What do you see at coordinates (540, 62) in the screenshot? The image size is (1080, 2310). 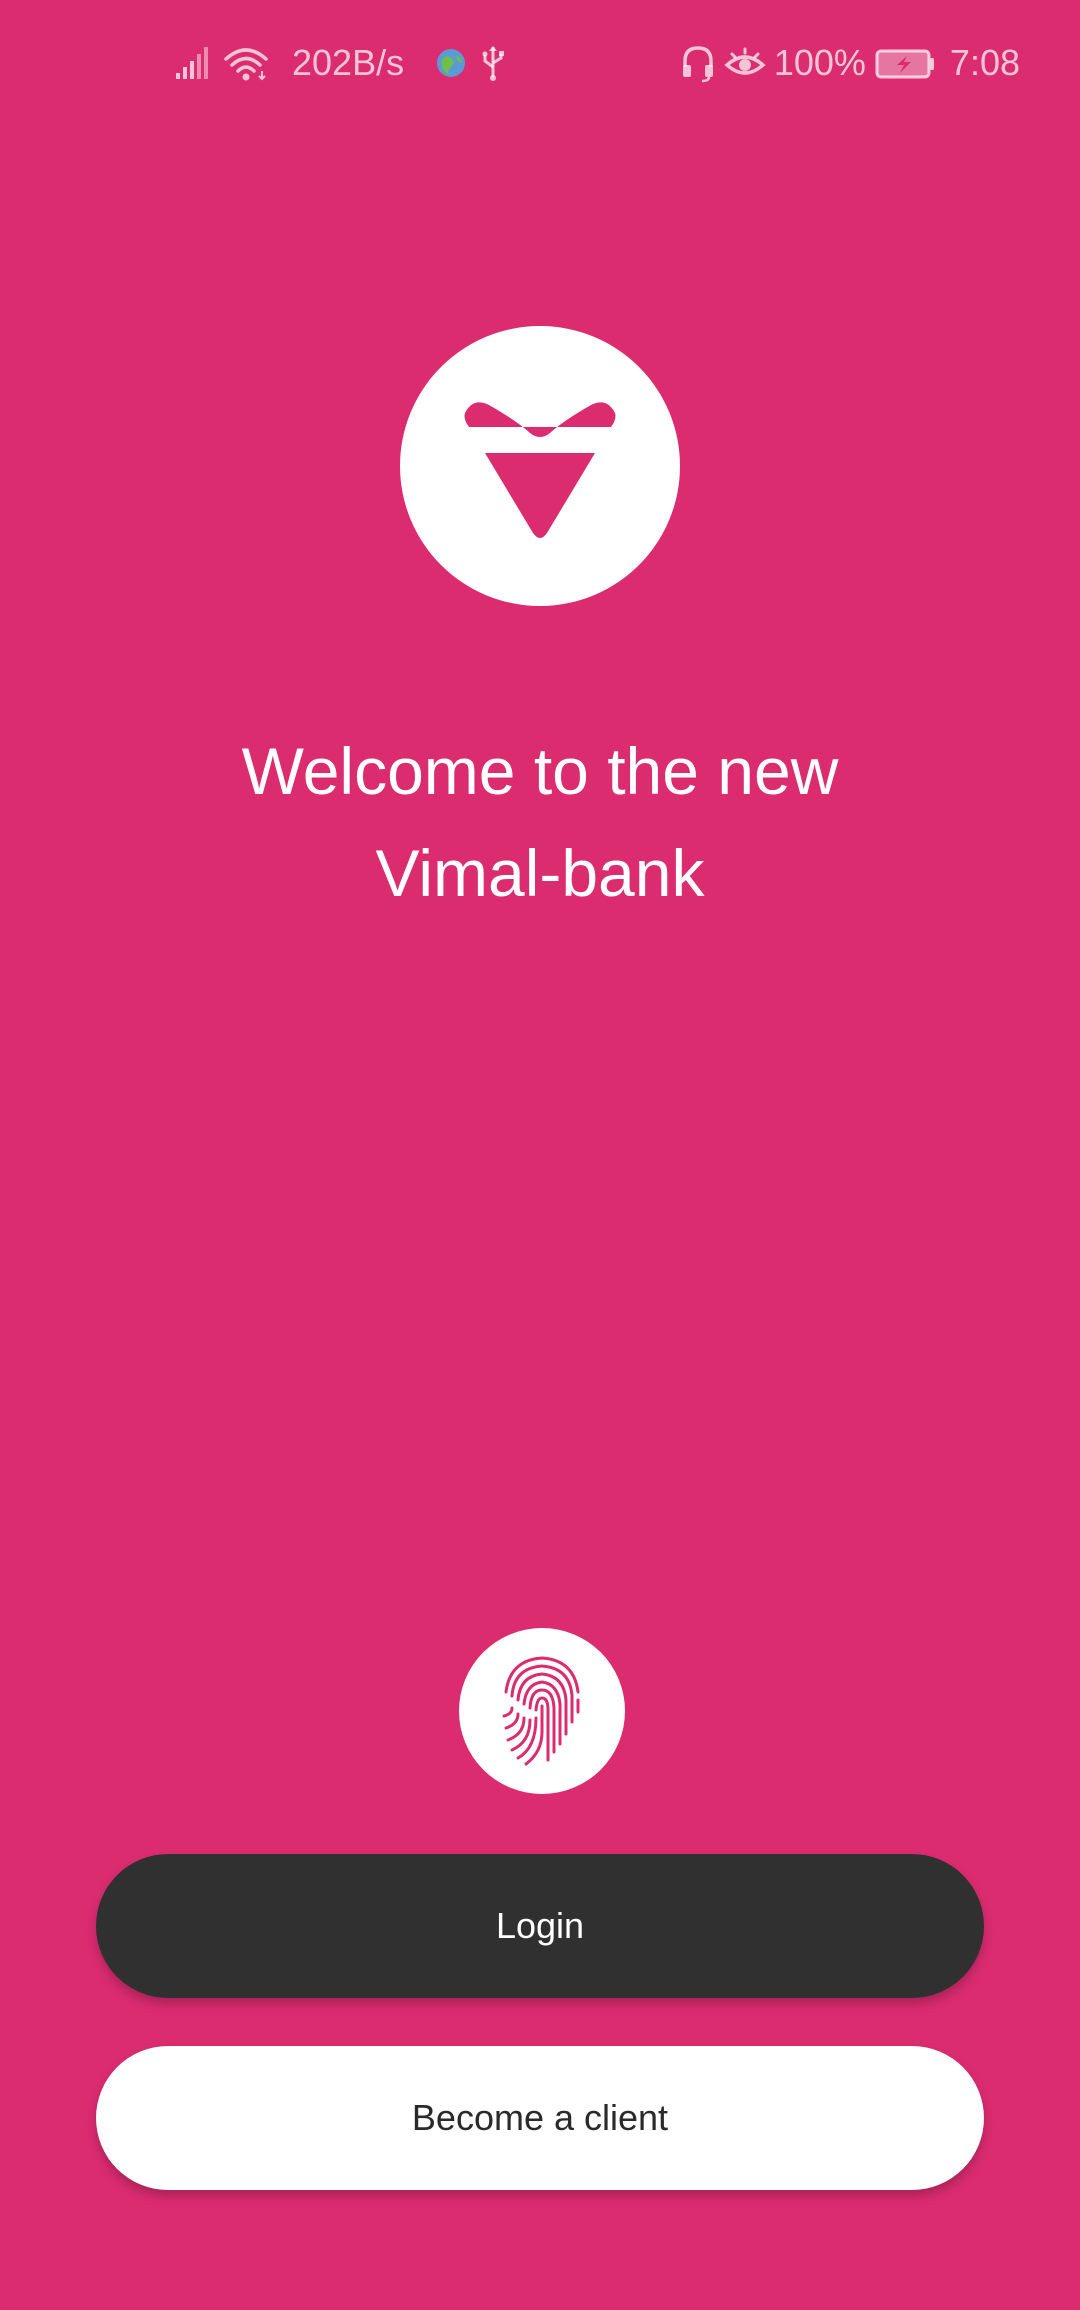 I see `status-bar: 202B/s 100% 7:08` at bounding box center [540, 62].